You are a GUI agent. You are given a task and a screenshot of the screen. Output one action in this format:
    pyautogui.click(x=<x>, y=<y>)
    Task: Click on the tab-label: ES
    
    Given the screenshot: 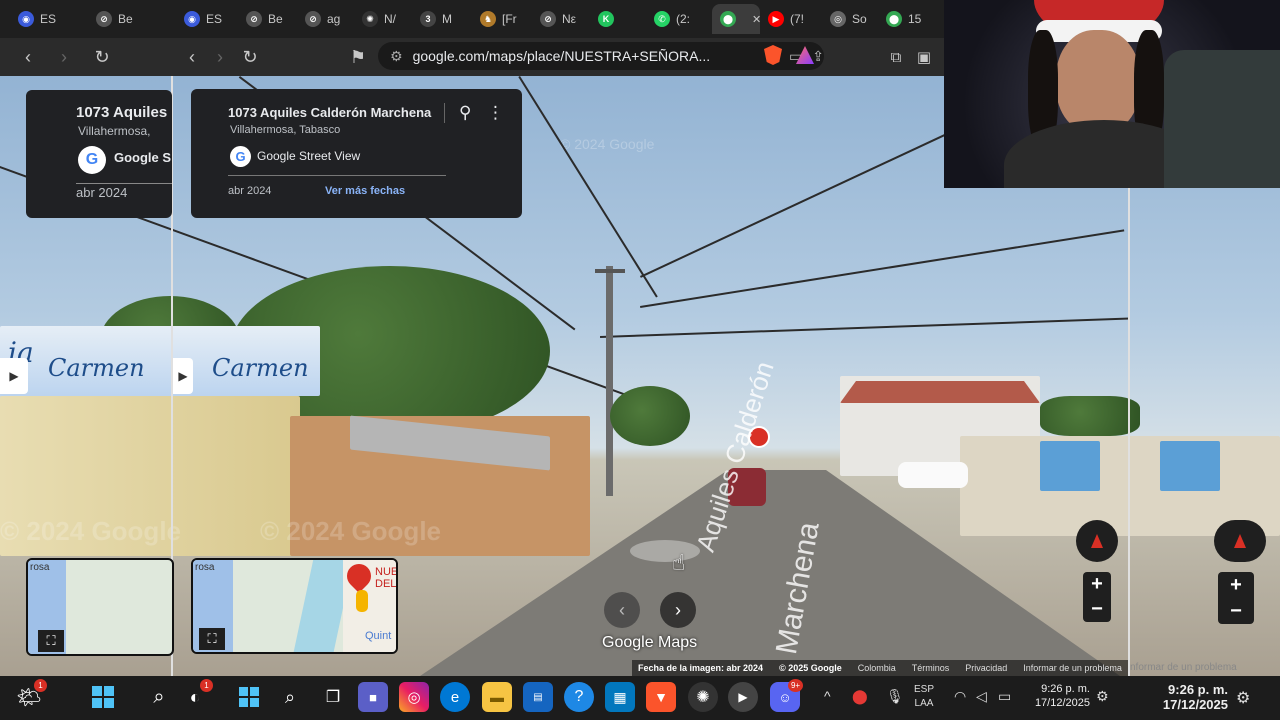 What is the action you would take?
    pyautogui.click(x=214, y=19)
    